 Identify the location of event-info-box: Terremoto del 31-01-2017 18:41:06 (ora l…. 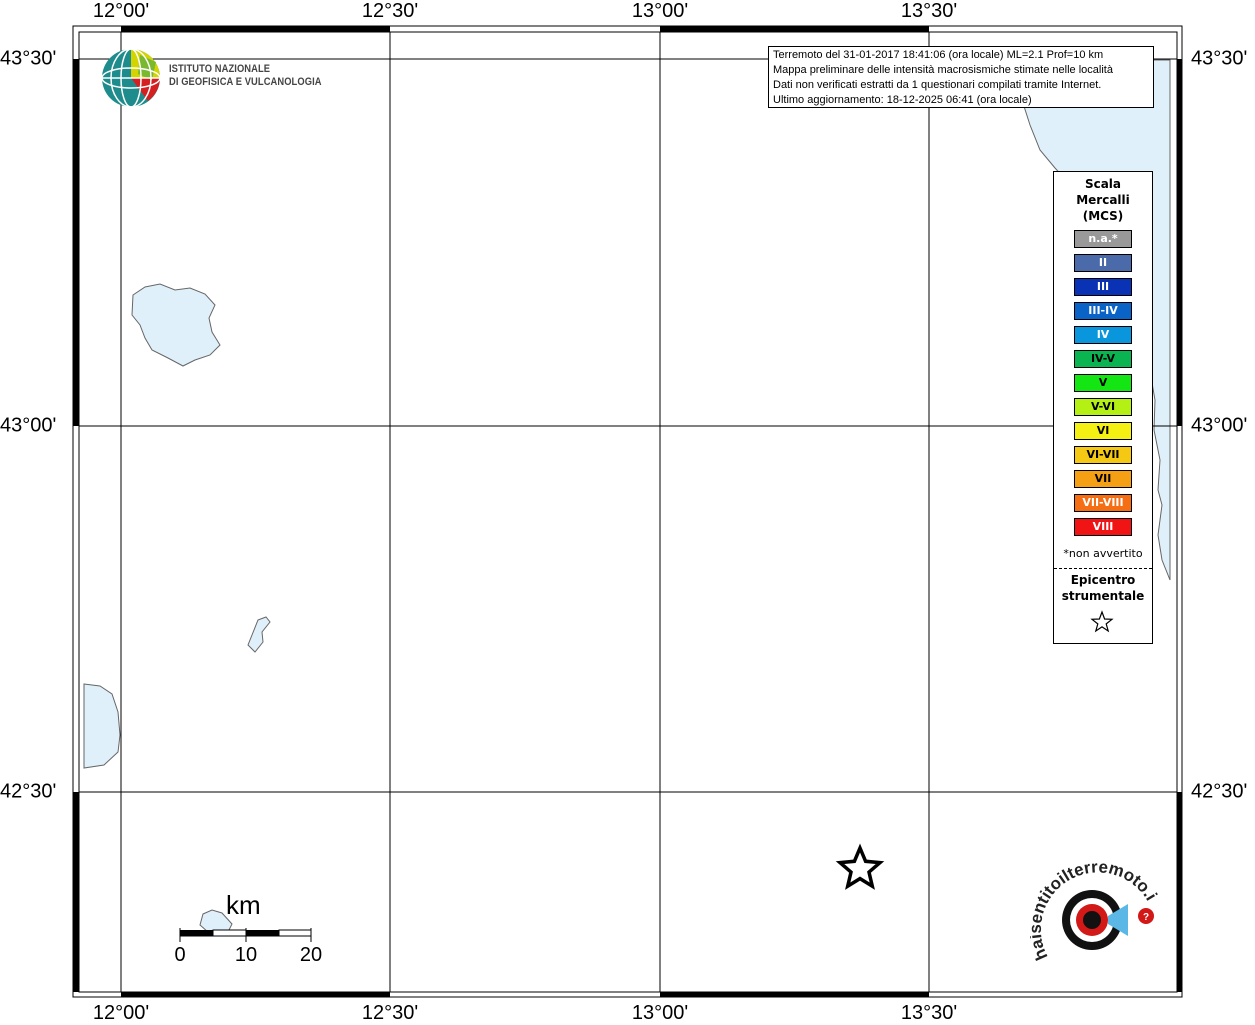
(961, 77).